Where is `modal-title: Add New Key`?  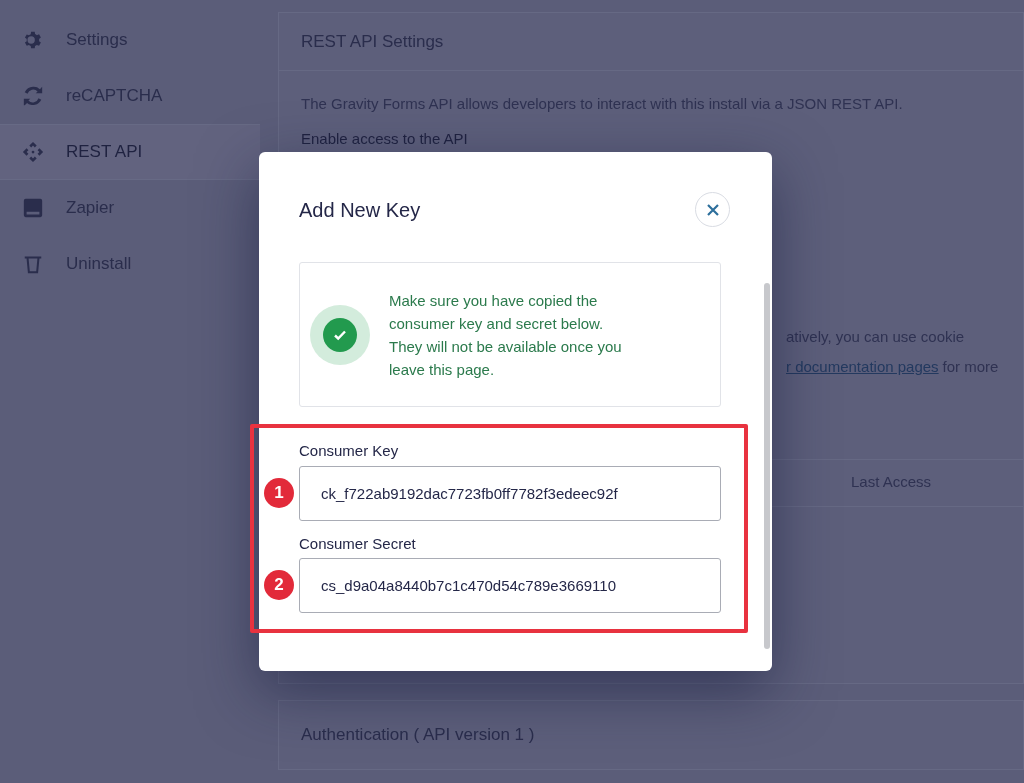 modal-title: Add New Key is located at coordinates (360, 210).